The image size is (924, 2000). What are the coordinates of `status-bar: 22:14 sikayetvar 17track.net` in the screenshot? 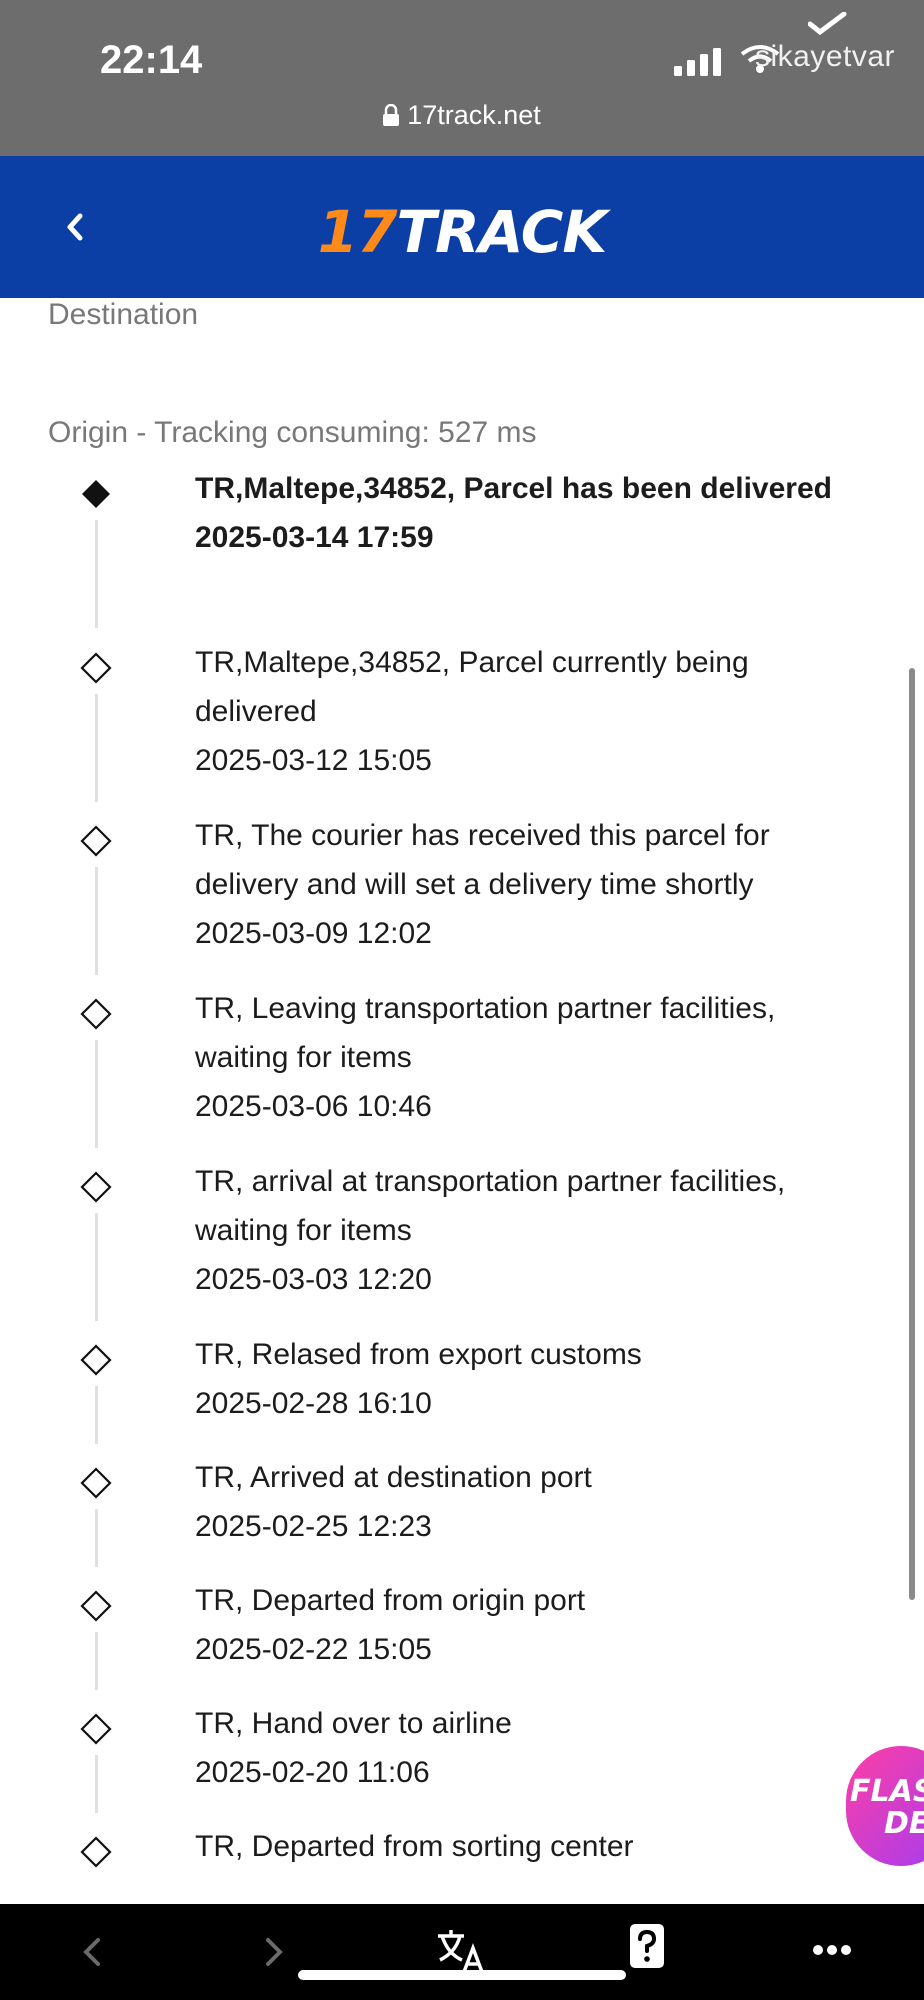 It's located at (462, 78).